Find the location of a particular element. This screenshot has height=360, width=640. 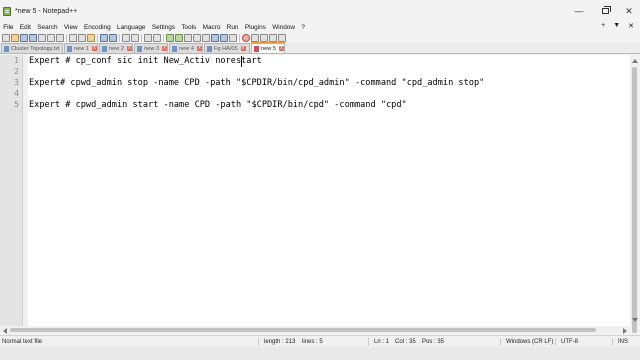

menu-edit: Edit is located at coordinates (25, 27).